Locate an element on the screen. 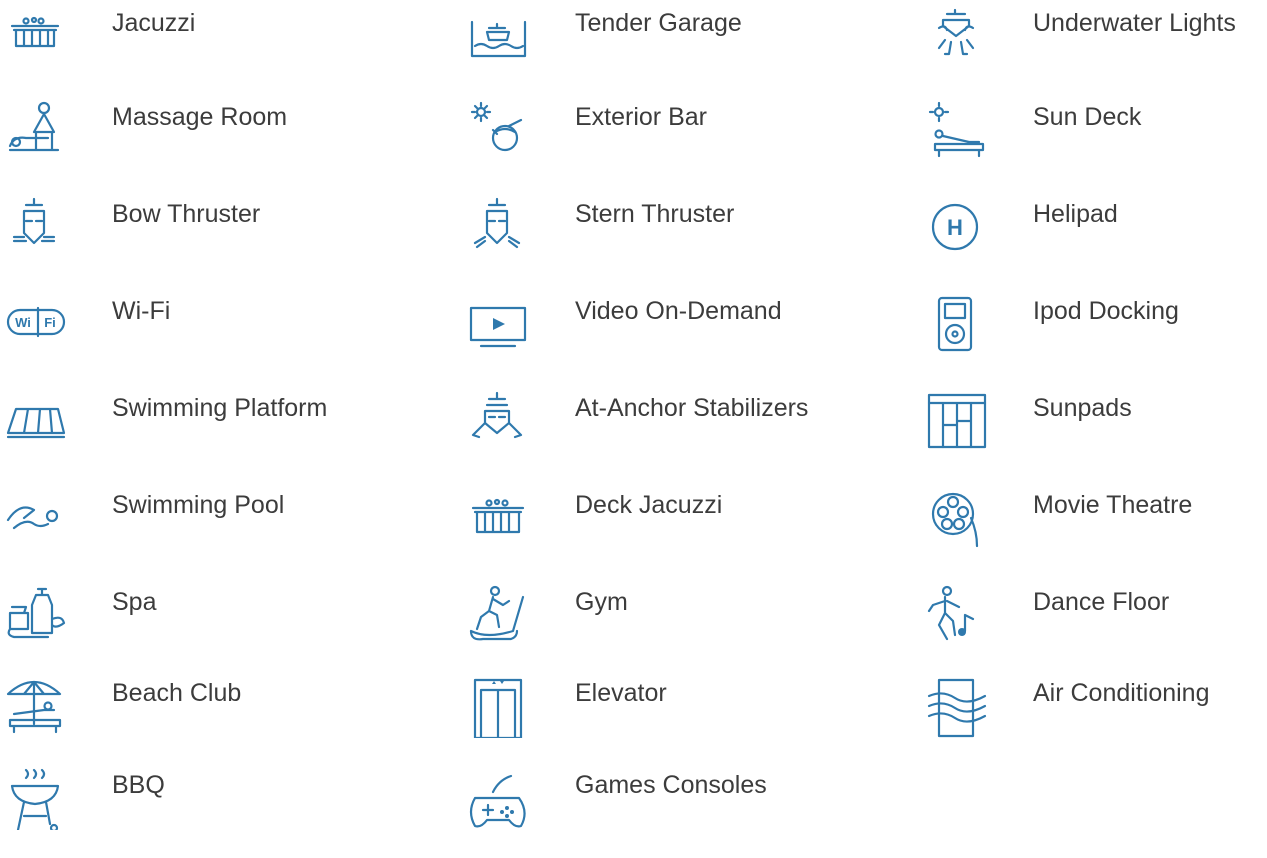 The width and height of the screenshot is (1267, 858). svg-text: Wi is located at coordinates (23, 322).